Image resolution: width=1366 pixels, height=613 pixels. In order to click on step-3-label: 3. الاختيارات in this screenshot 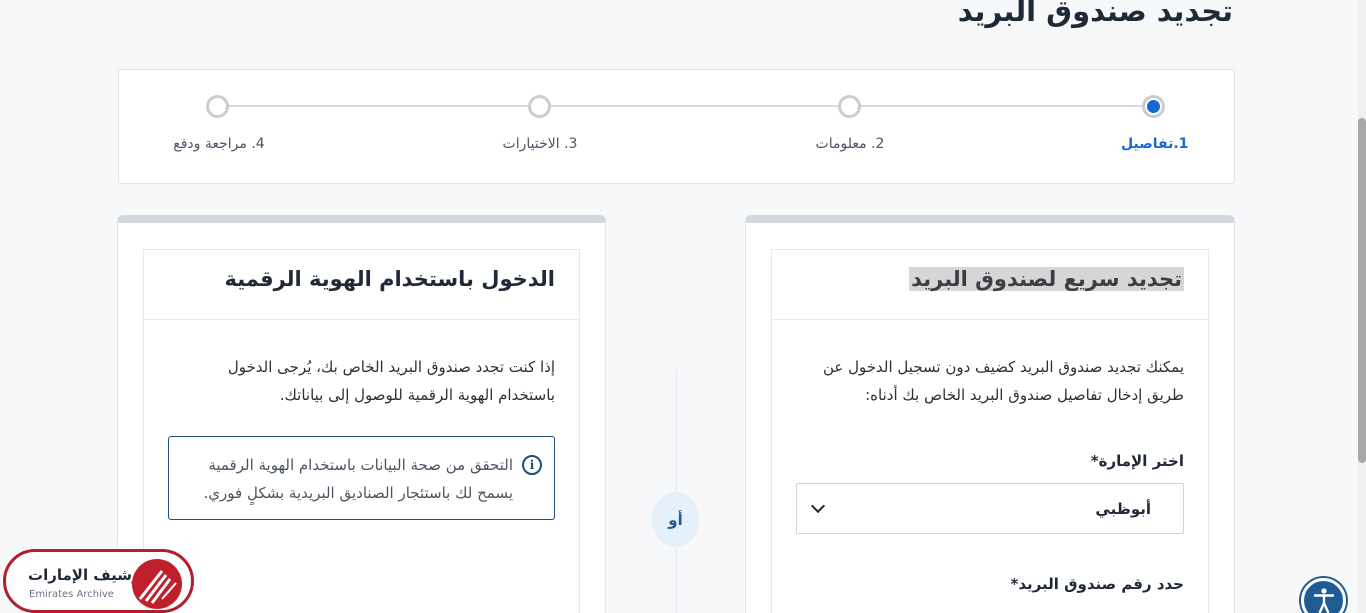, I will do `click(540, 144)`.